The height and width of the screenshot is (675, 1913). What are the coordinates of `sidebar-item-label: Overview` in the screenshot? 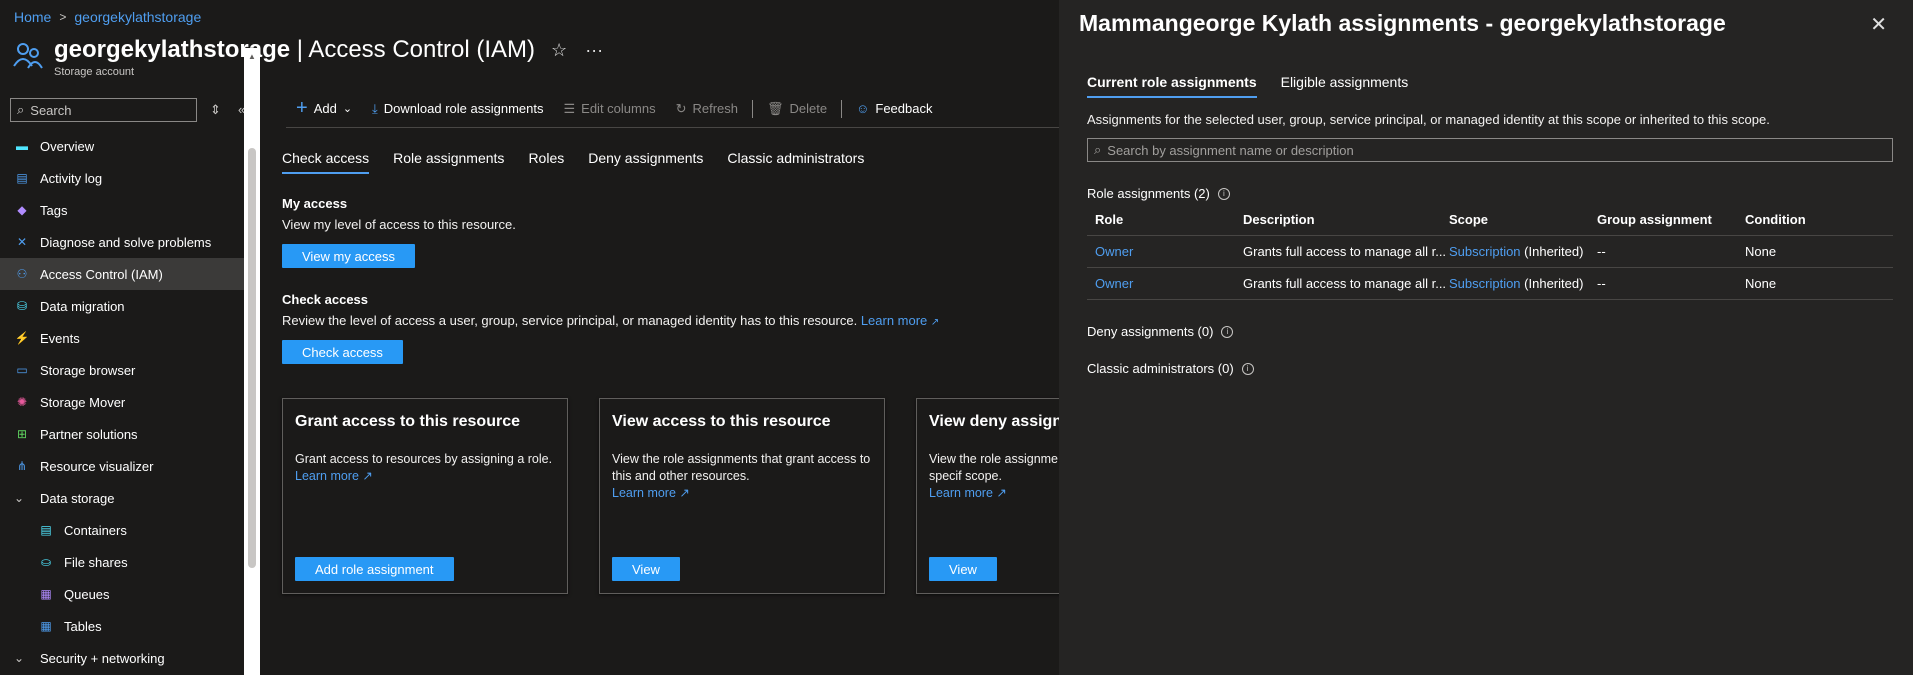 It's located at (67, 146).